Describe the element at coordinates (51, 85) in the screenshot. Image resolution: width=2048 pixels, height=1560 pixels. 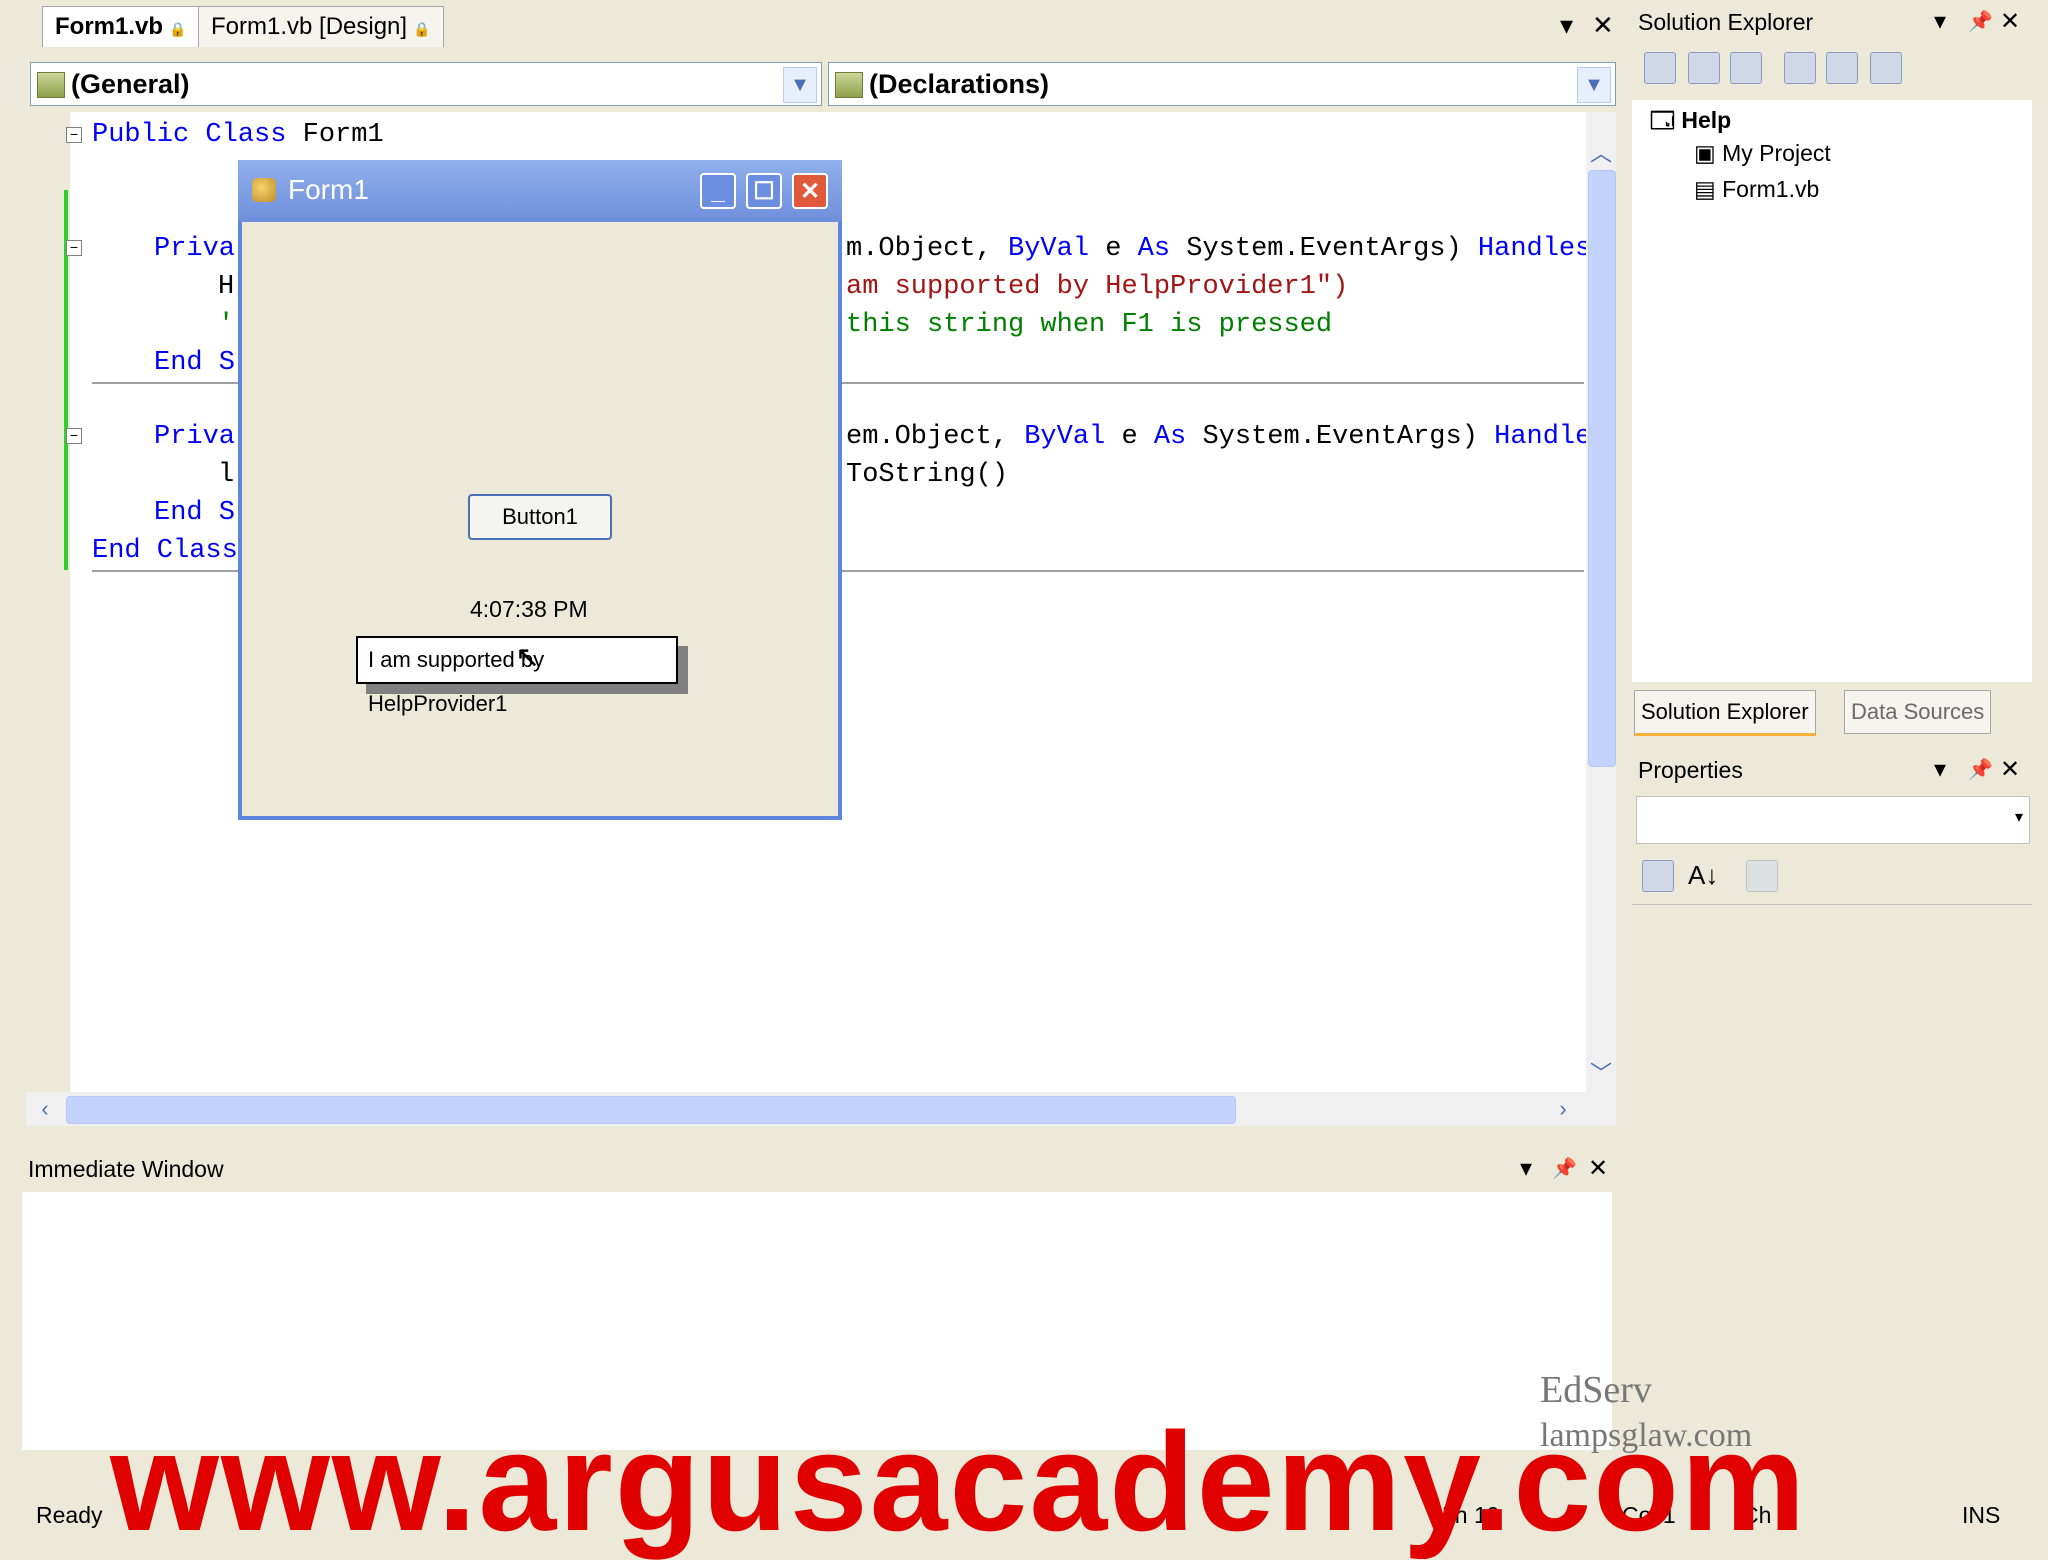
I see `class-icon` at that location.